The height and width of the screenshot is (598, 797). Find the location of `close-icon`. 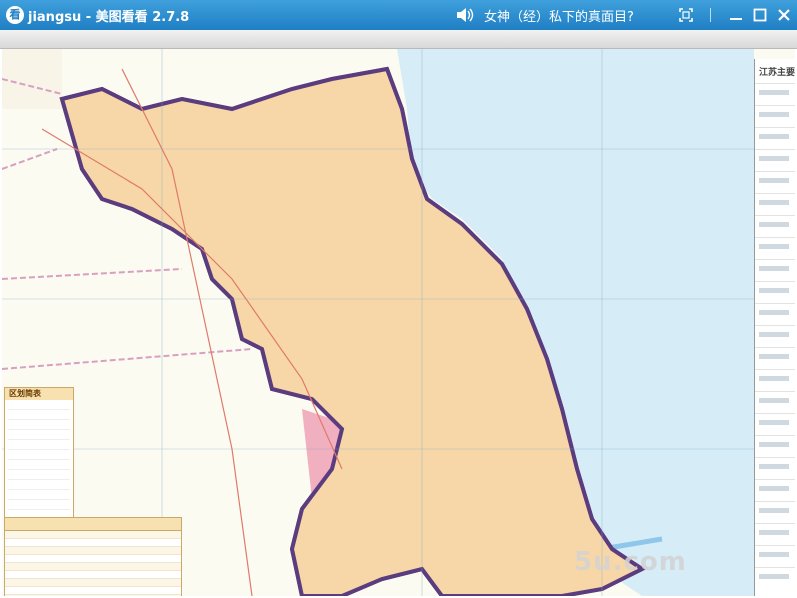

close-icon is located at coordinates (784, 15).